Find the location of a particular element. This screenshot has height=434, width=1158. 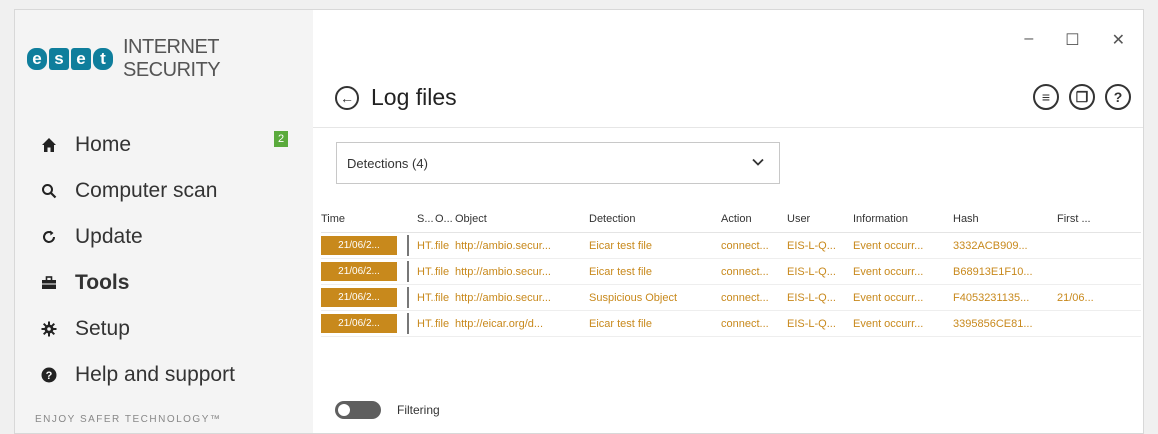

sidebar-item-label: Computer scan is located at coordinates (146, 190).